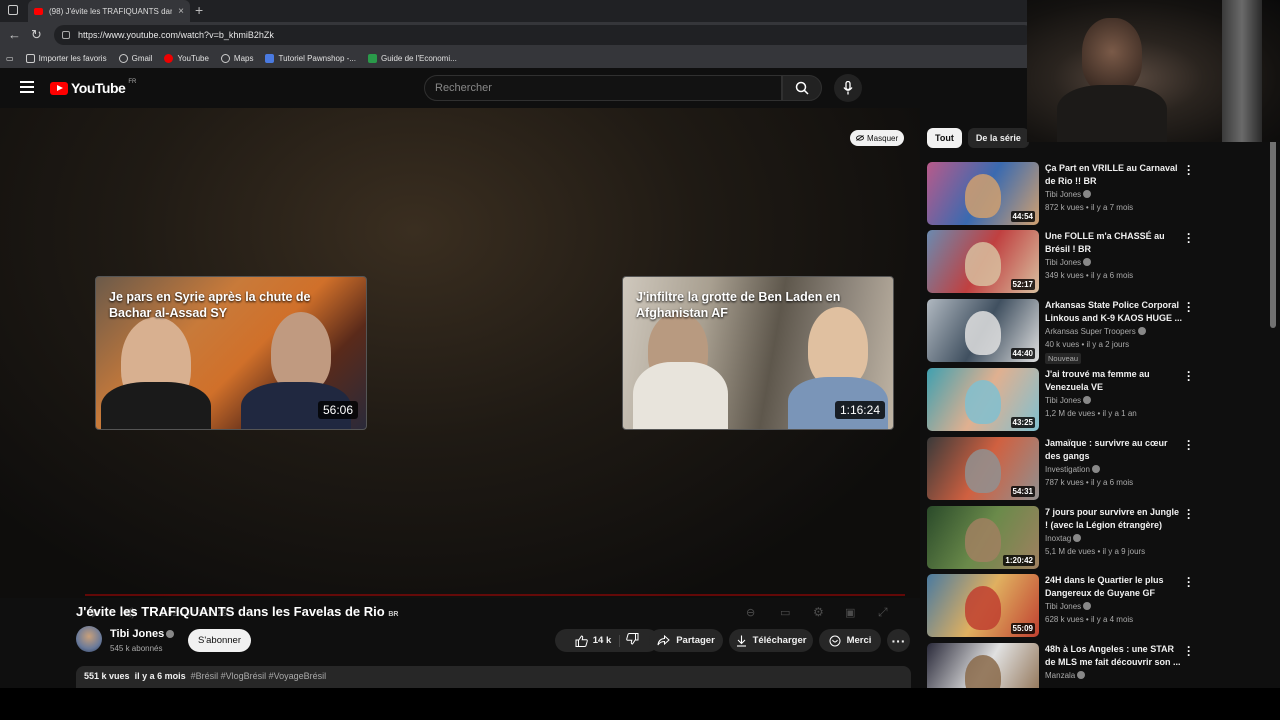 The width and height of the screenshot is (1280, 720). I want to click on globe-icon, so click(123, 58).